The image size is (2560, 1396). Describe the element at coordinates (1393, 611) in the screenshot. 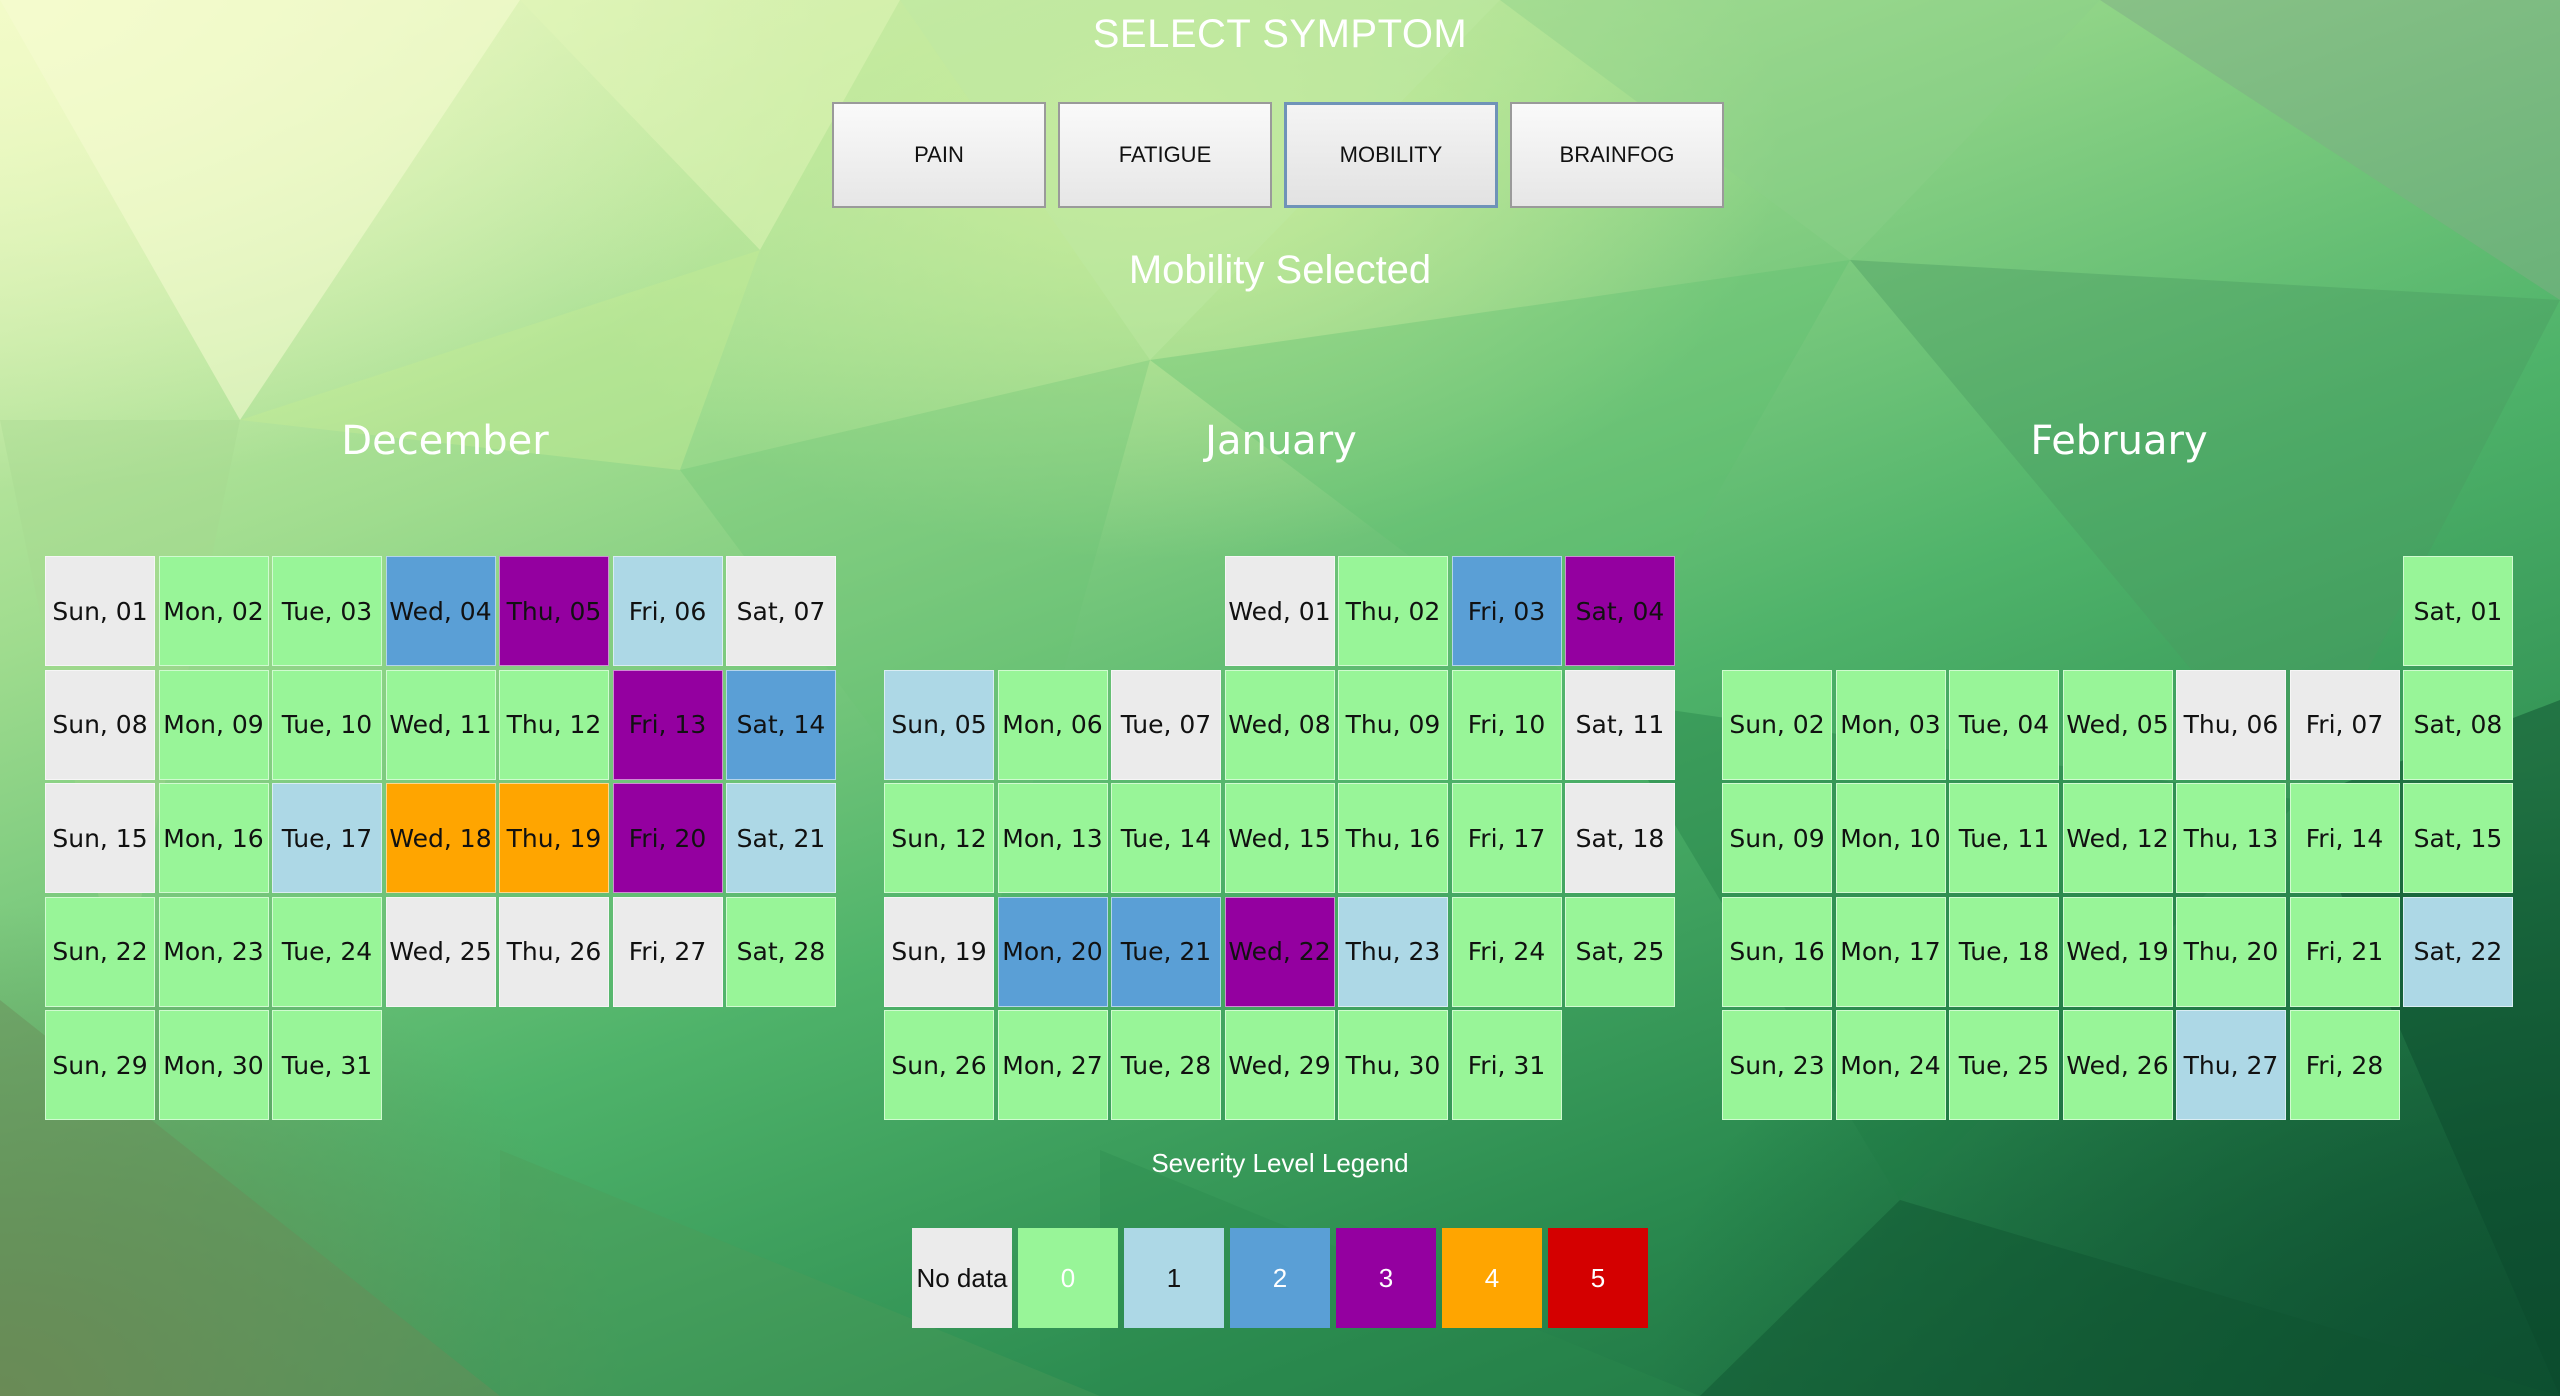

I see `day-cell: Thu, 02` at that location.